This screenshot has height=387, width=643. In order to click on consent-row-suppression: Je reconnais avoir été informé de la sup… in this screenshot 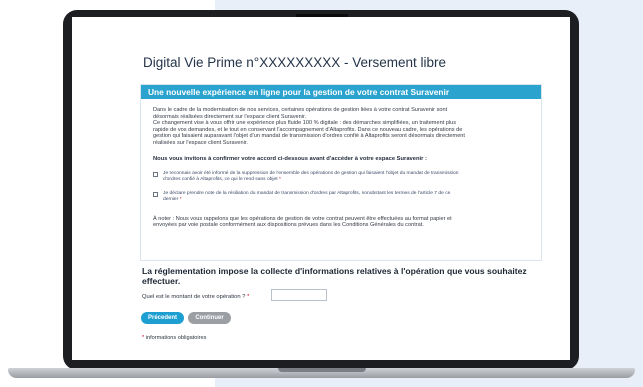, I will do `click(341, 177)`.